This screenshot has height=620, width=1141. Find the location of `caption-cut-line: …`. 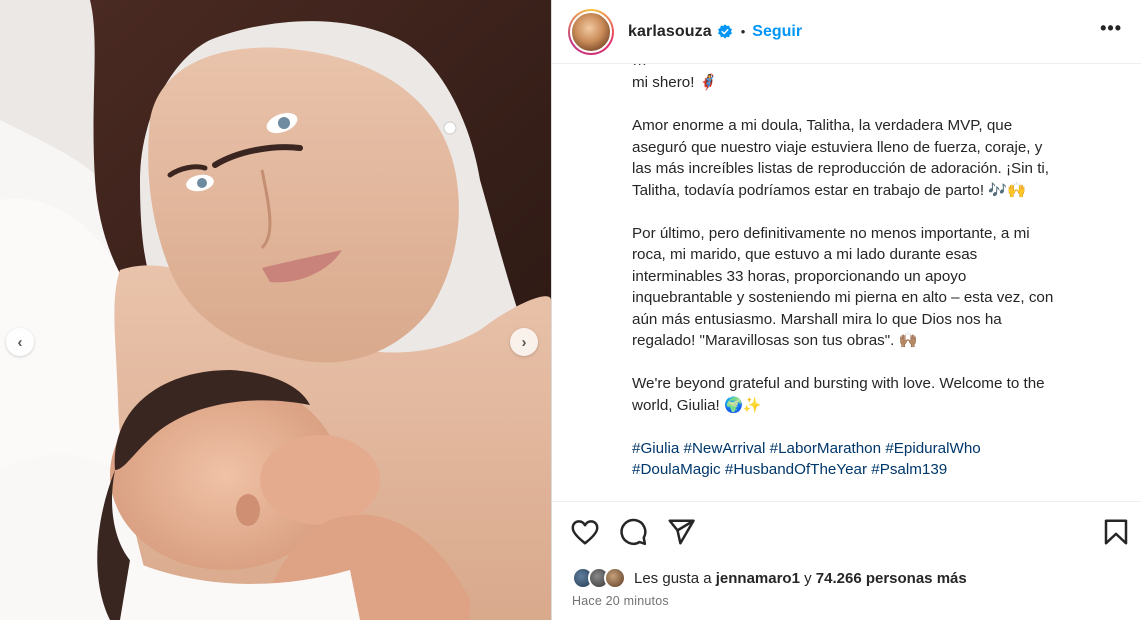

caption-cut-line: … is located at coordinates (639, 68).